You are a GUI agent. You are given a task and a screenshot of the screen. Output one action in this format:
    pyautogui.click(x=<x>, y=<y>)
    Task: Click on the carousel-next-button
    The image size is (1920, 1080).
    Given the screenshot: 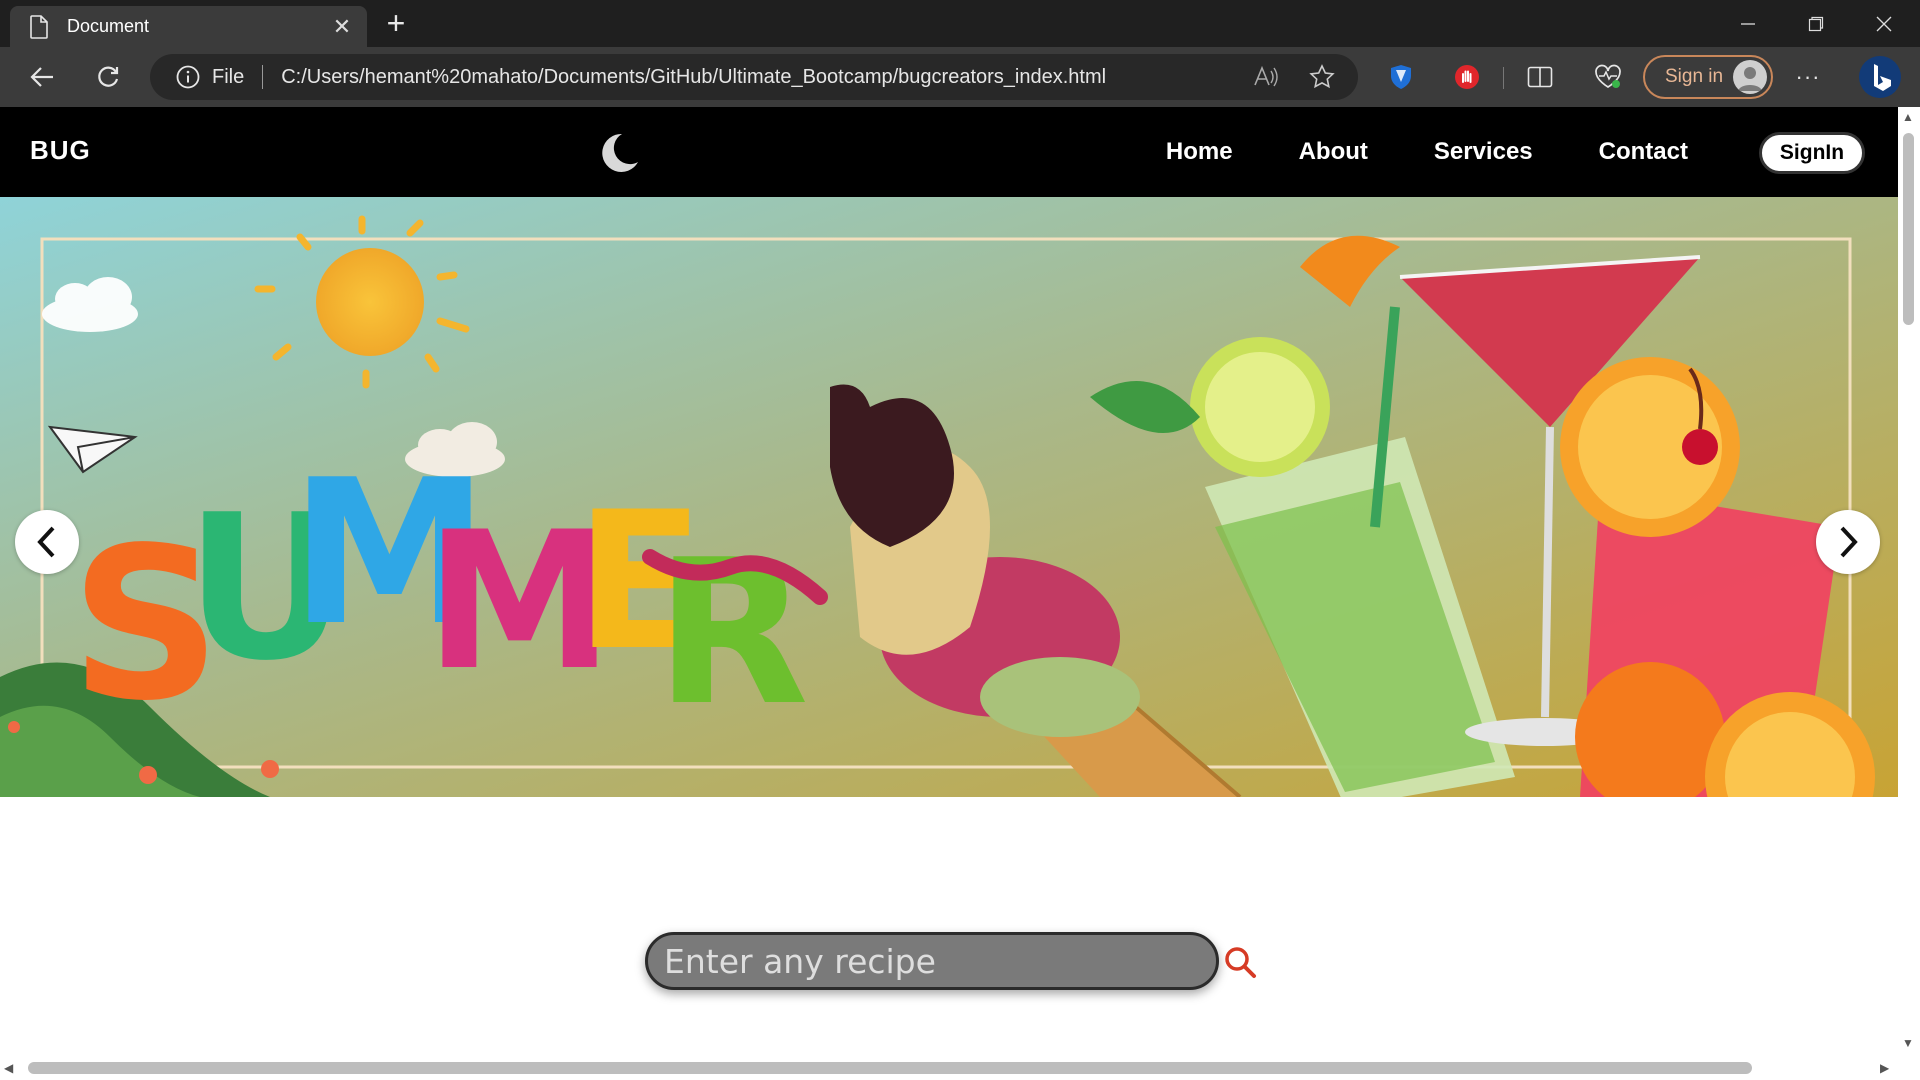 What is the action you would take?
    pyautogui.click(x=1848, y=542)
    